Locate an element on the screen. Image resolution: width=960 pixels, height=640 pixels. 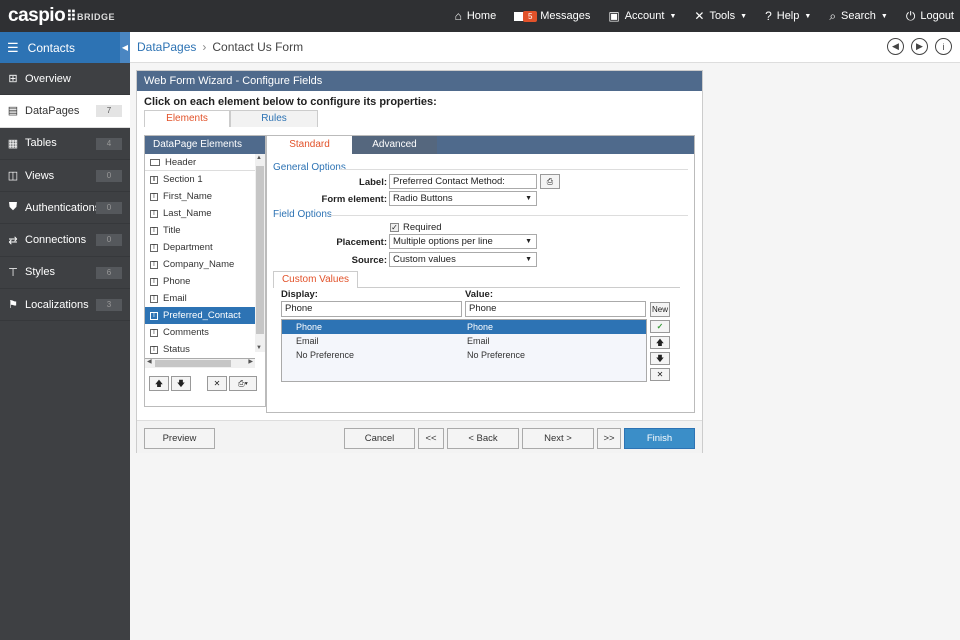
move-up-button: 🡅 is located at coordinates (159, 383).